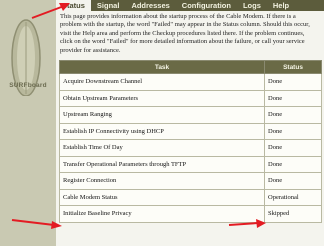 Image resolution: width=324 pixels, height=246 pixels. What do you see at coordinates (252, 5) in the screenshot?
I see `tab-logs: Logs` at bounding box center [252, 5].